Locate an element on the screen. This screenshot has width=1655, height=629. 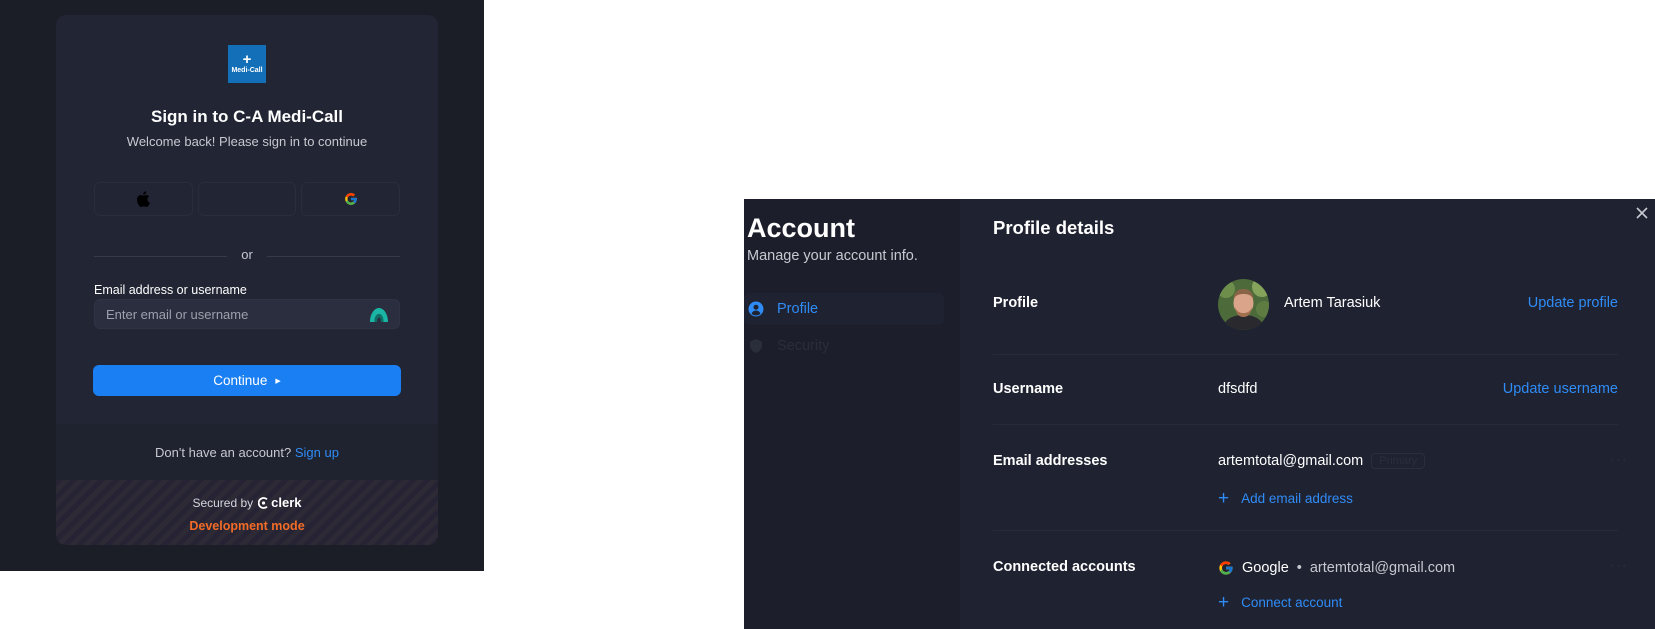
nav-item-profile: Profile is located at coordinates (844, 309).